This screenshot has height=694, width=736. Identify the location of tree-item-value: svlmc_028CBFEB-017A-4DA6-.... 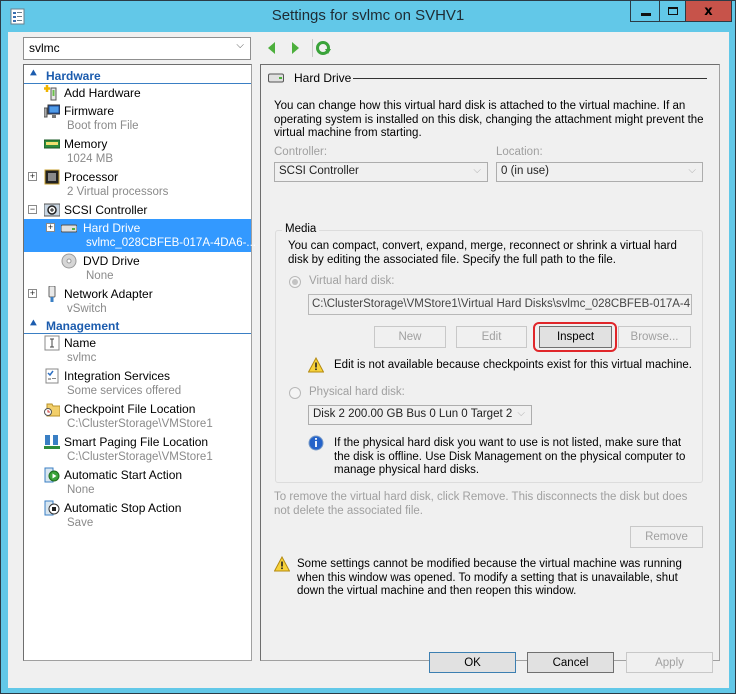
(171, 243).